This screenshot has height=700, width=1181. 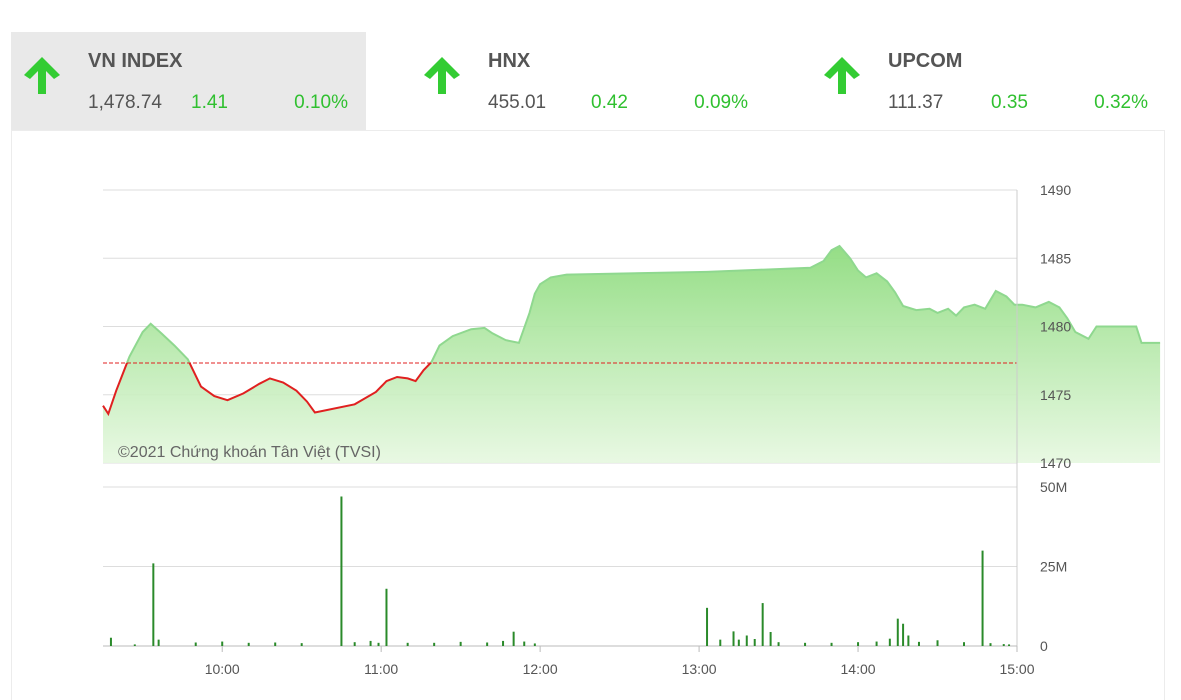 I want to click on price-tick-label: 1490, so click(x=1055, y=190).